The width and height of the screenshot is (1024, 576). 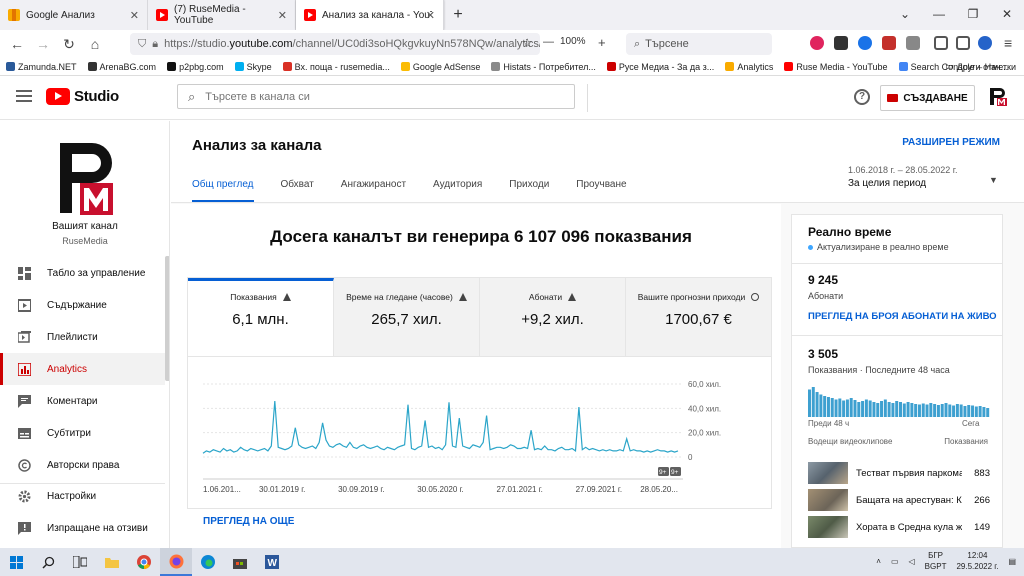 I want to click on browser-search-input: ⌕ Търсене, so click(x=699, y=44).